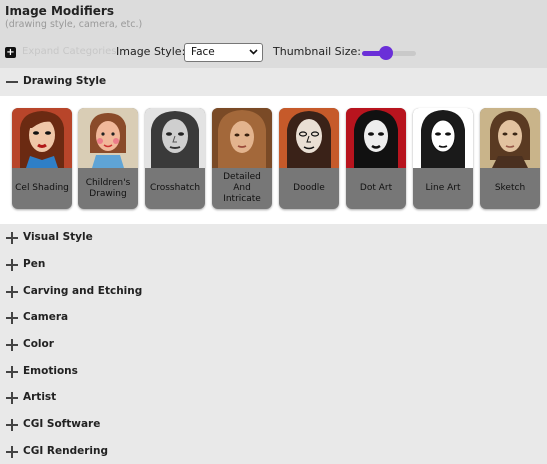 Image resolution: width=547 pixels, height=464 pixels. What do you see at coordinates (151, 51) in the screenshot?
I see `image-style-label: Image Style:` at bounding box center [151, 51].